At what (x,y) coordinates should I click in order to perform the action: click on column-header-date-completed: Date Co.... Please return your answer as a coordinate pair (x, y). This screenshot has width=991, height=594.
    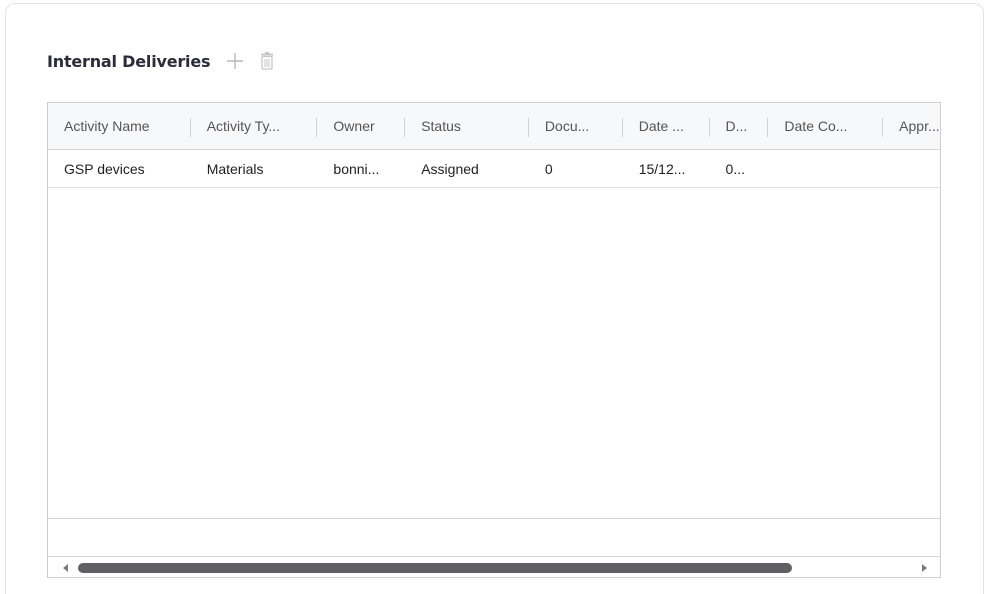
    Looking at the image, I should click on (826, 126).